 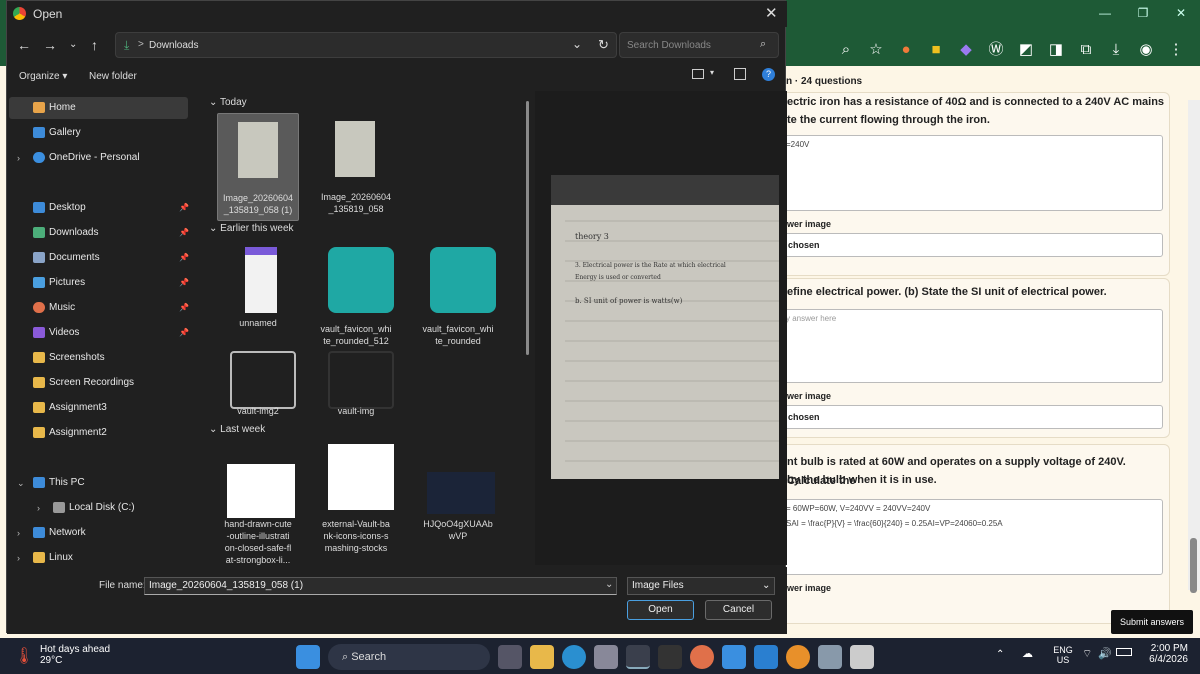 What do you see at coordinates (1193, 565) in the screenshot?
I see `scroll-thumb` at bounding box center [1193, 565].